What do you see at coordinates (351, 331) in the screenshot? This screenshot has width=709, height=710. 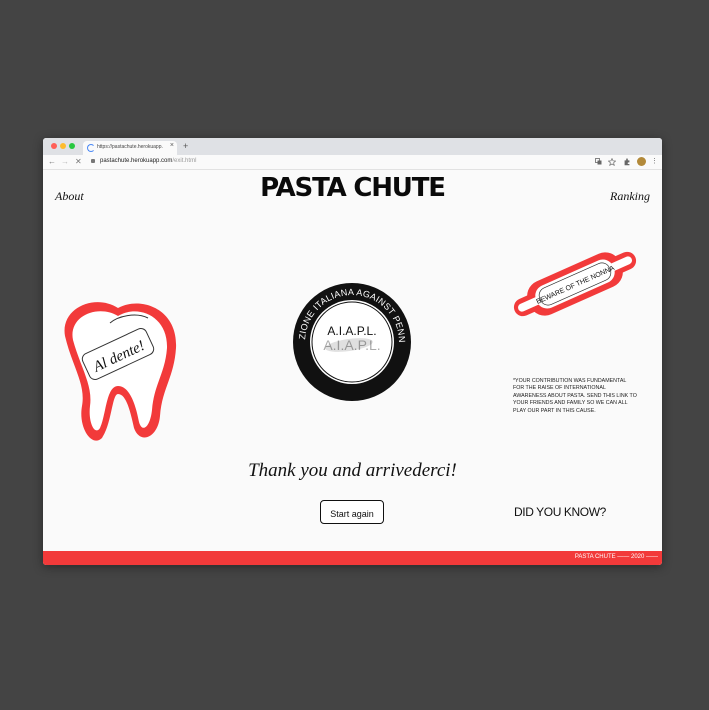 I see `seal-acronym: A.I.A.P.L.` at bounding box center [351, 331].